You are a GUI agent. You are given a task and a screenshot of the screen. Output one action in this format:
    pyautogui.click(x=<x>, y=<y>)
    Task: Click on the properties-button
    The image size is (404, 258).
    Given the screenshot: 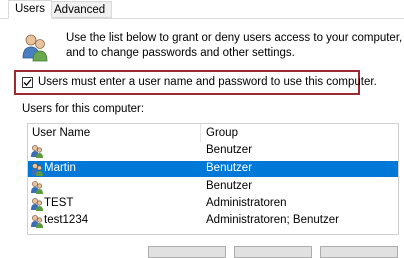 What is the action you would take?
    pyautogui.click(x=359, y=252)
    